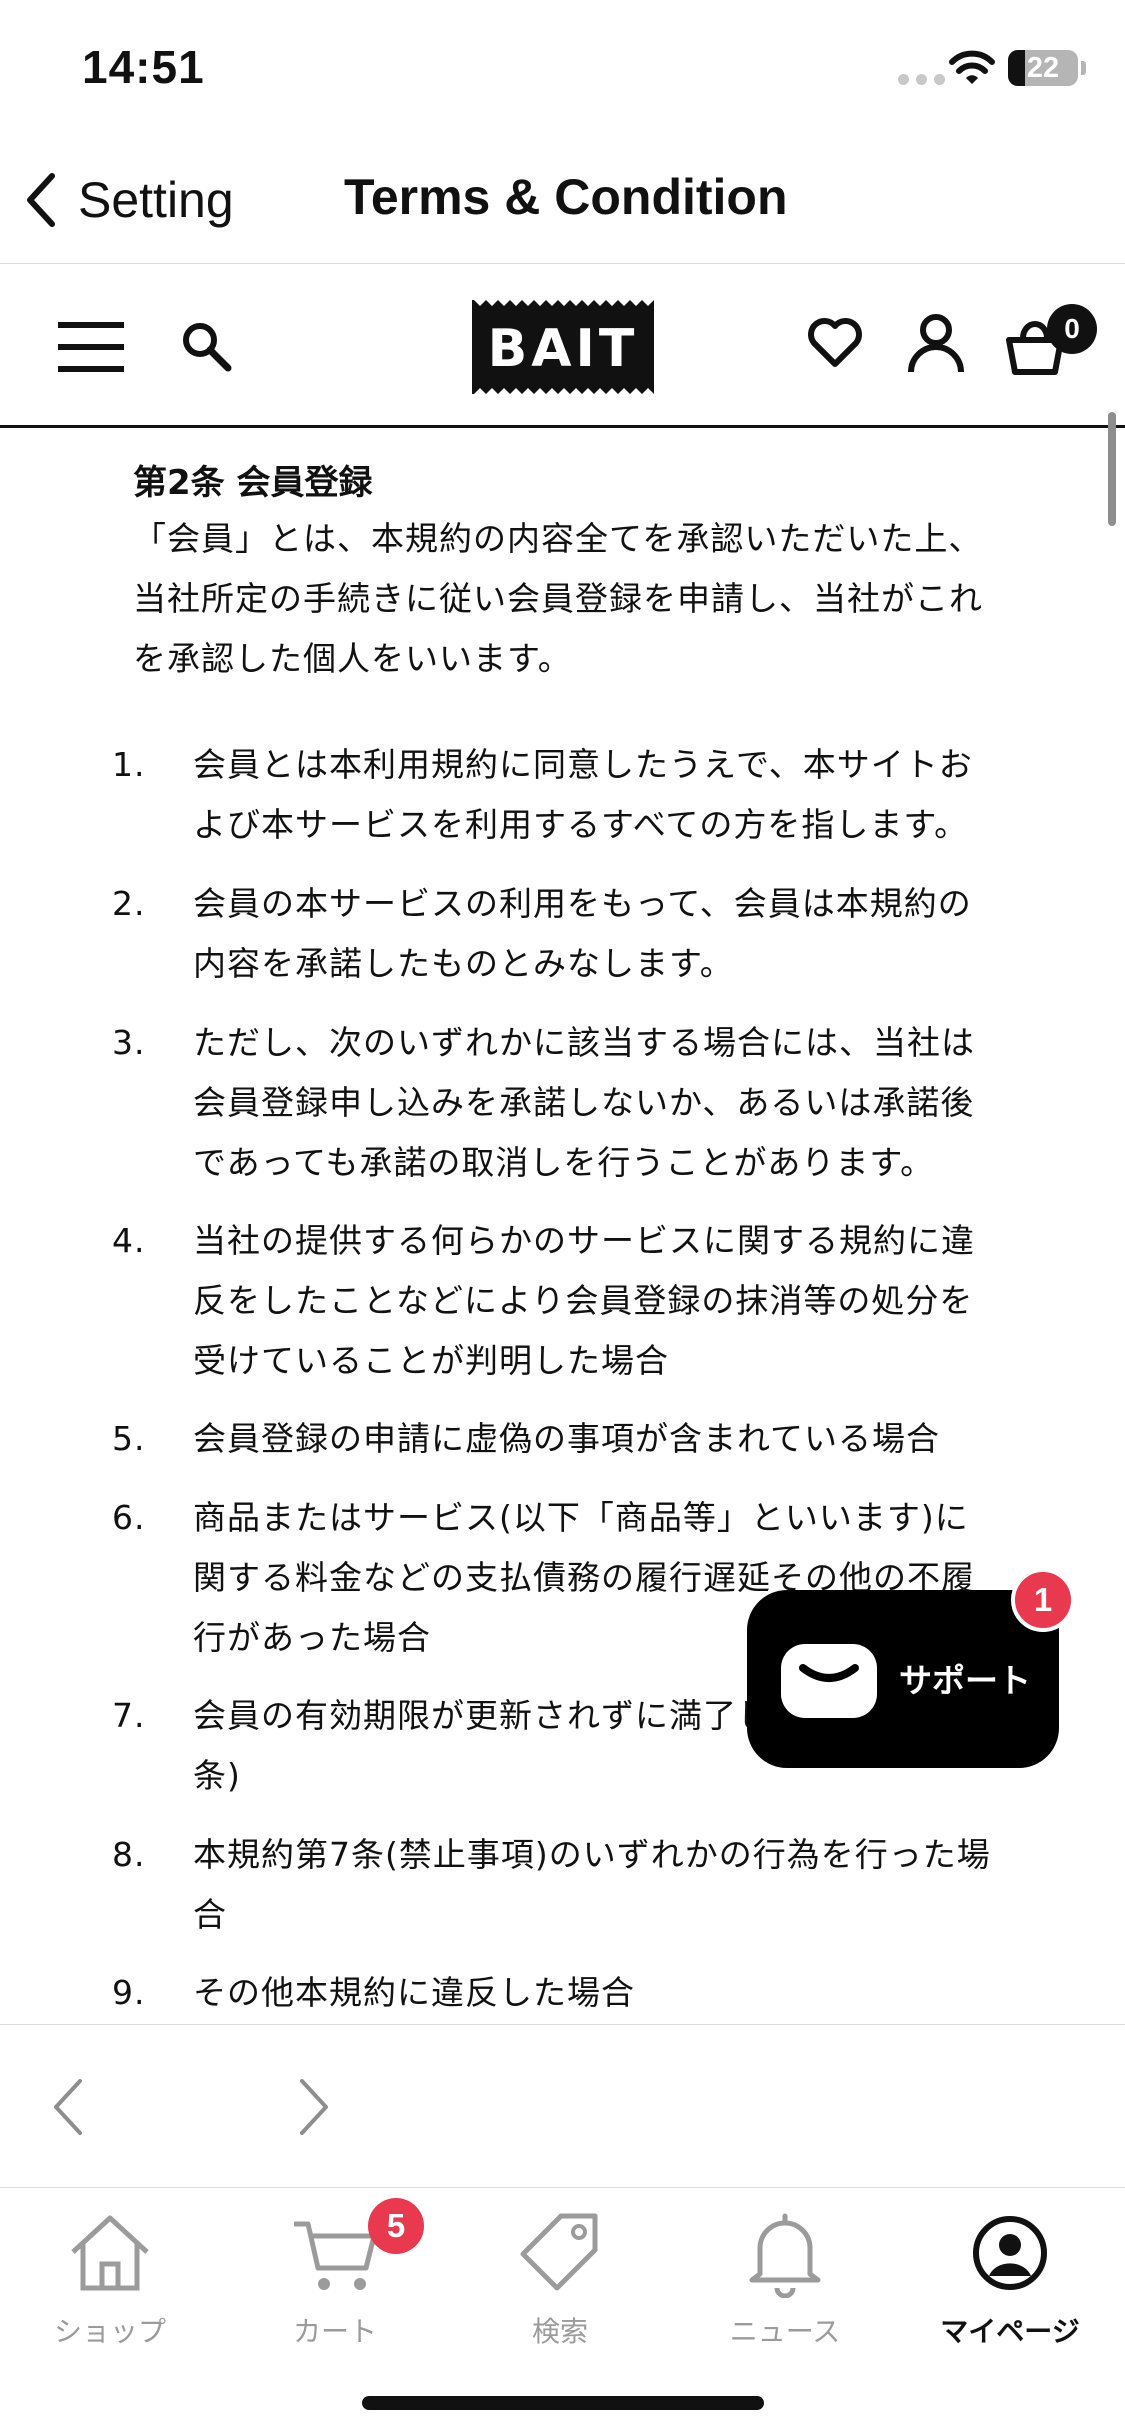 This screenshot has height=2436, width=1125. I want to click on tab-label: カート, so click(334, 2331).